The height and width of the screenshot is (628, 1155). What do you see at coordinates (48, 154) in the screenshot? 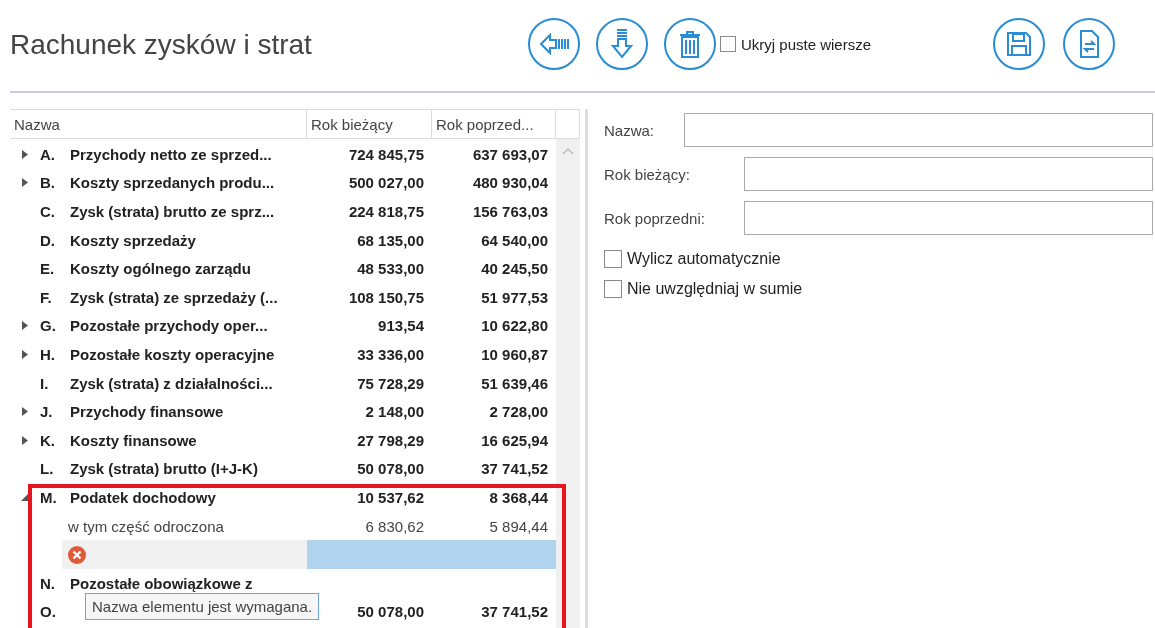
I see `row-marker: A.` at bounding box center [48, 154].